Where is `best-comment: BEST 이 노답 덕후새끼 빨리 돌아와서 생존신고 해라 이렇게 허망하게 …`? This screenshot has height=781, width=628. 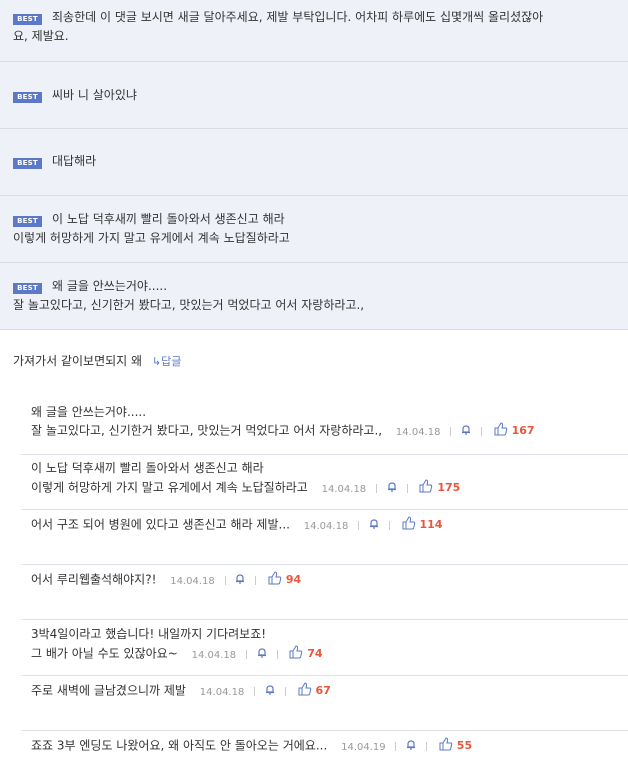
best-comment: BEST 이 노답 덕후새끼 빨리 돌아와서 생존신고 해라 이렇게 허망하게 … is located at coordinates (314, 229).